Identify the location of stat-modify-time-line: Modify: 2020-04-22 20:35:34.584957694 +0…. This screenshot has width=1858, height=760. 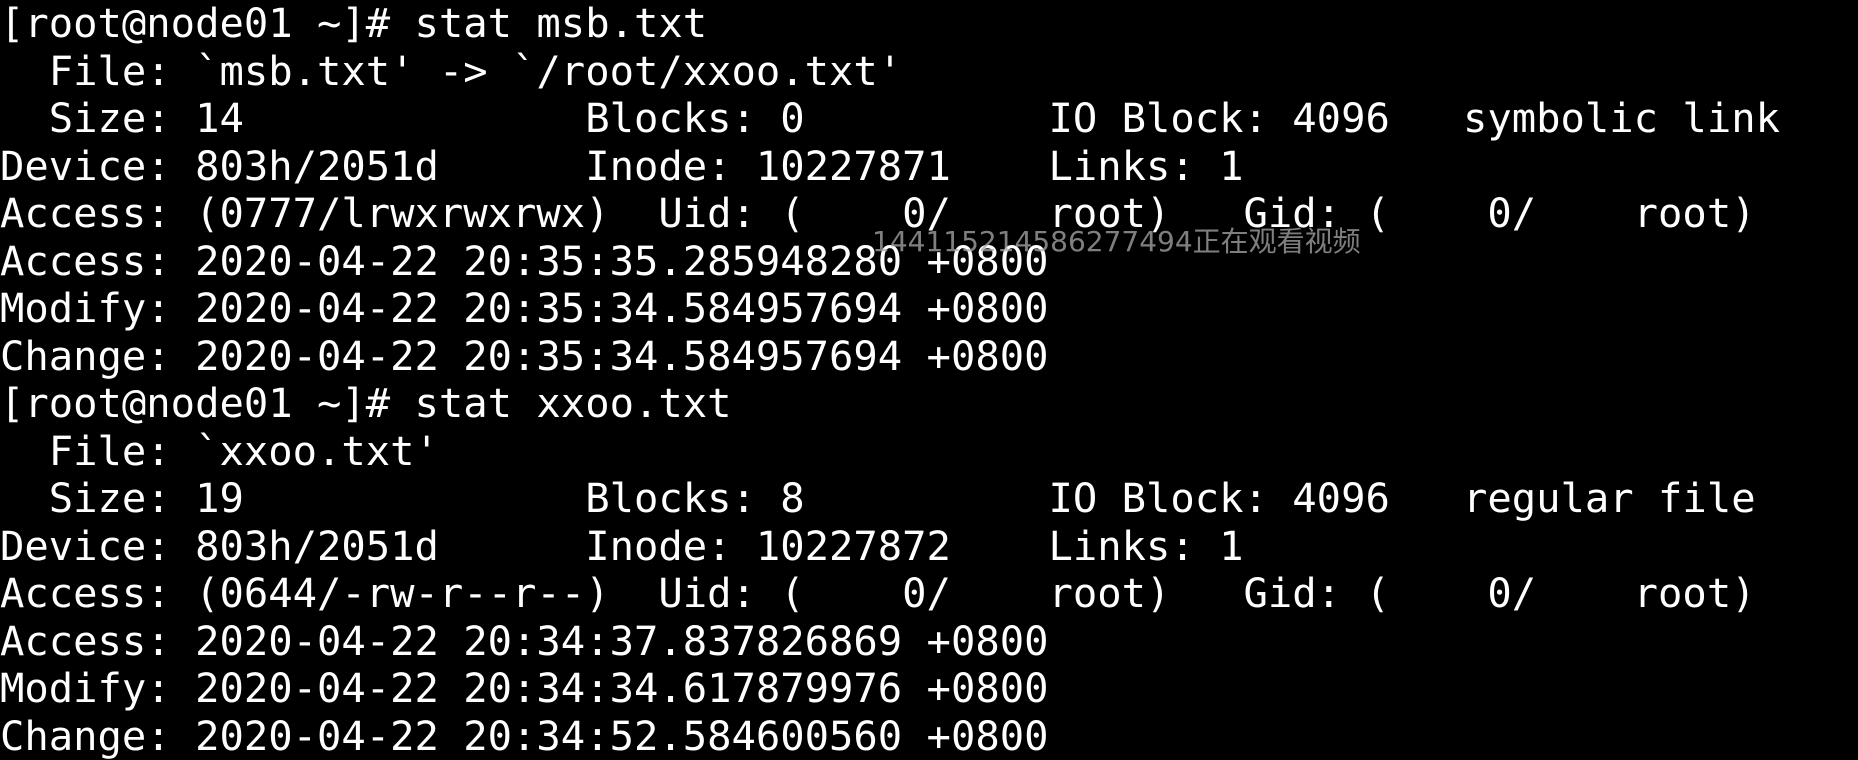
(929, 309).